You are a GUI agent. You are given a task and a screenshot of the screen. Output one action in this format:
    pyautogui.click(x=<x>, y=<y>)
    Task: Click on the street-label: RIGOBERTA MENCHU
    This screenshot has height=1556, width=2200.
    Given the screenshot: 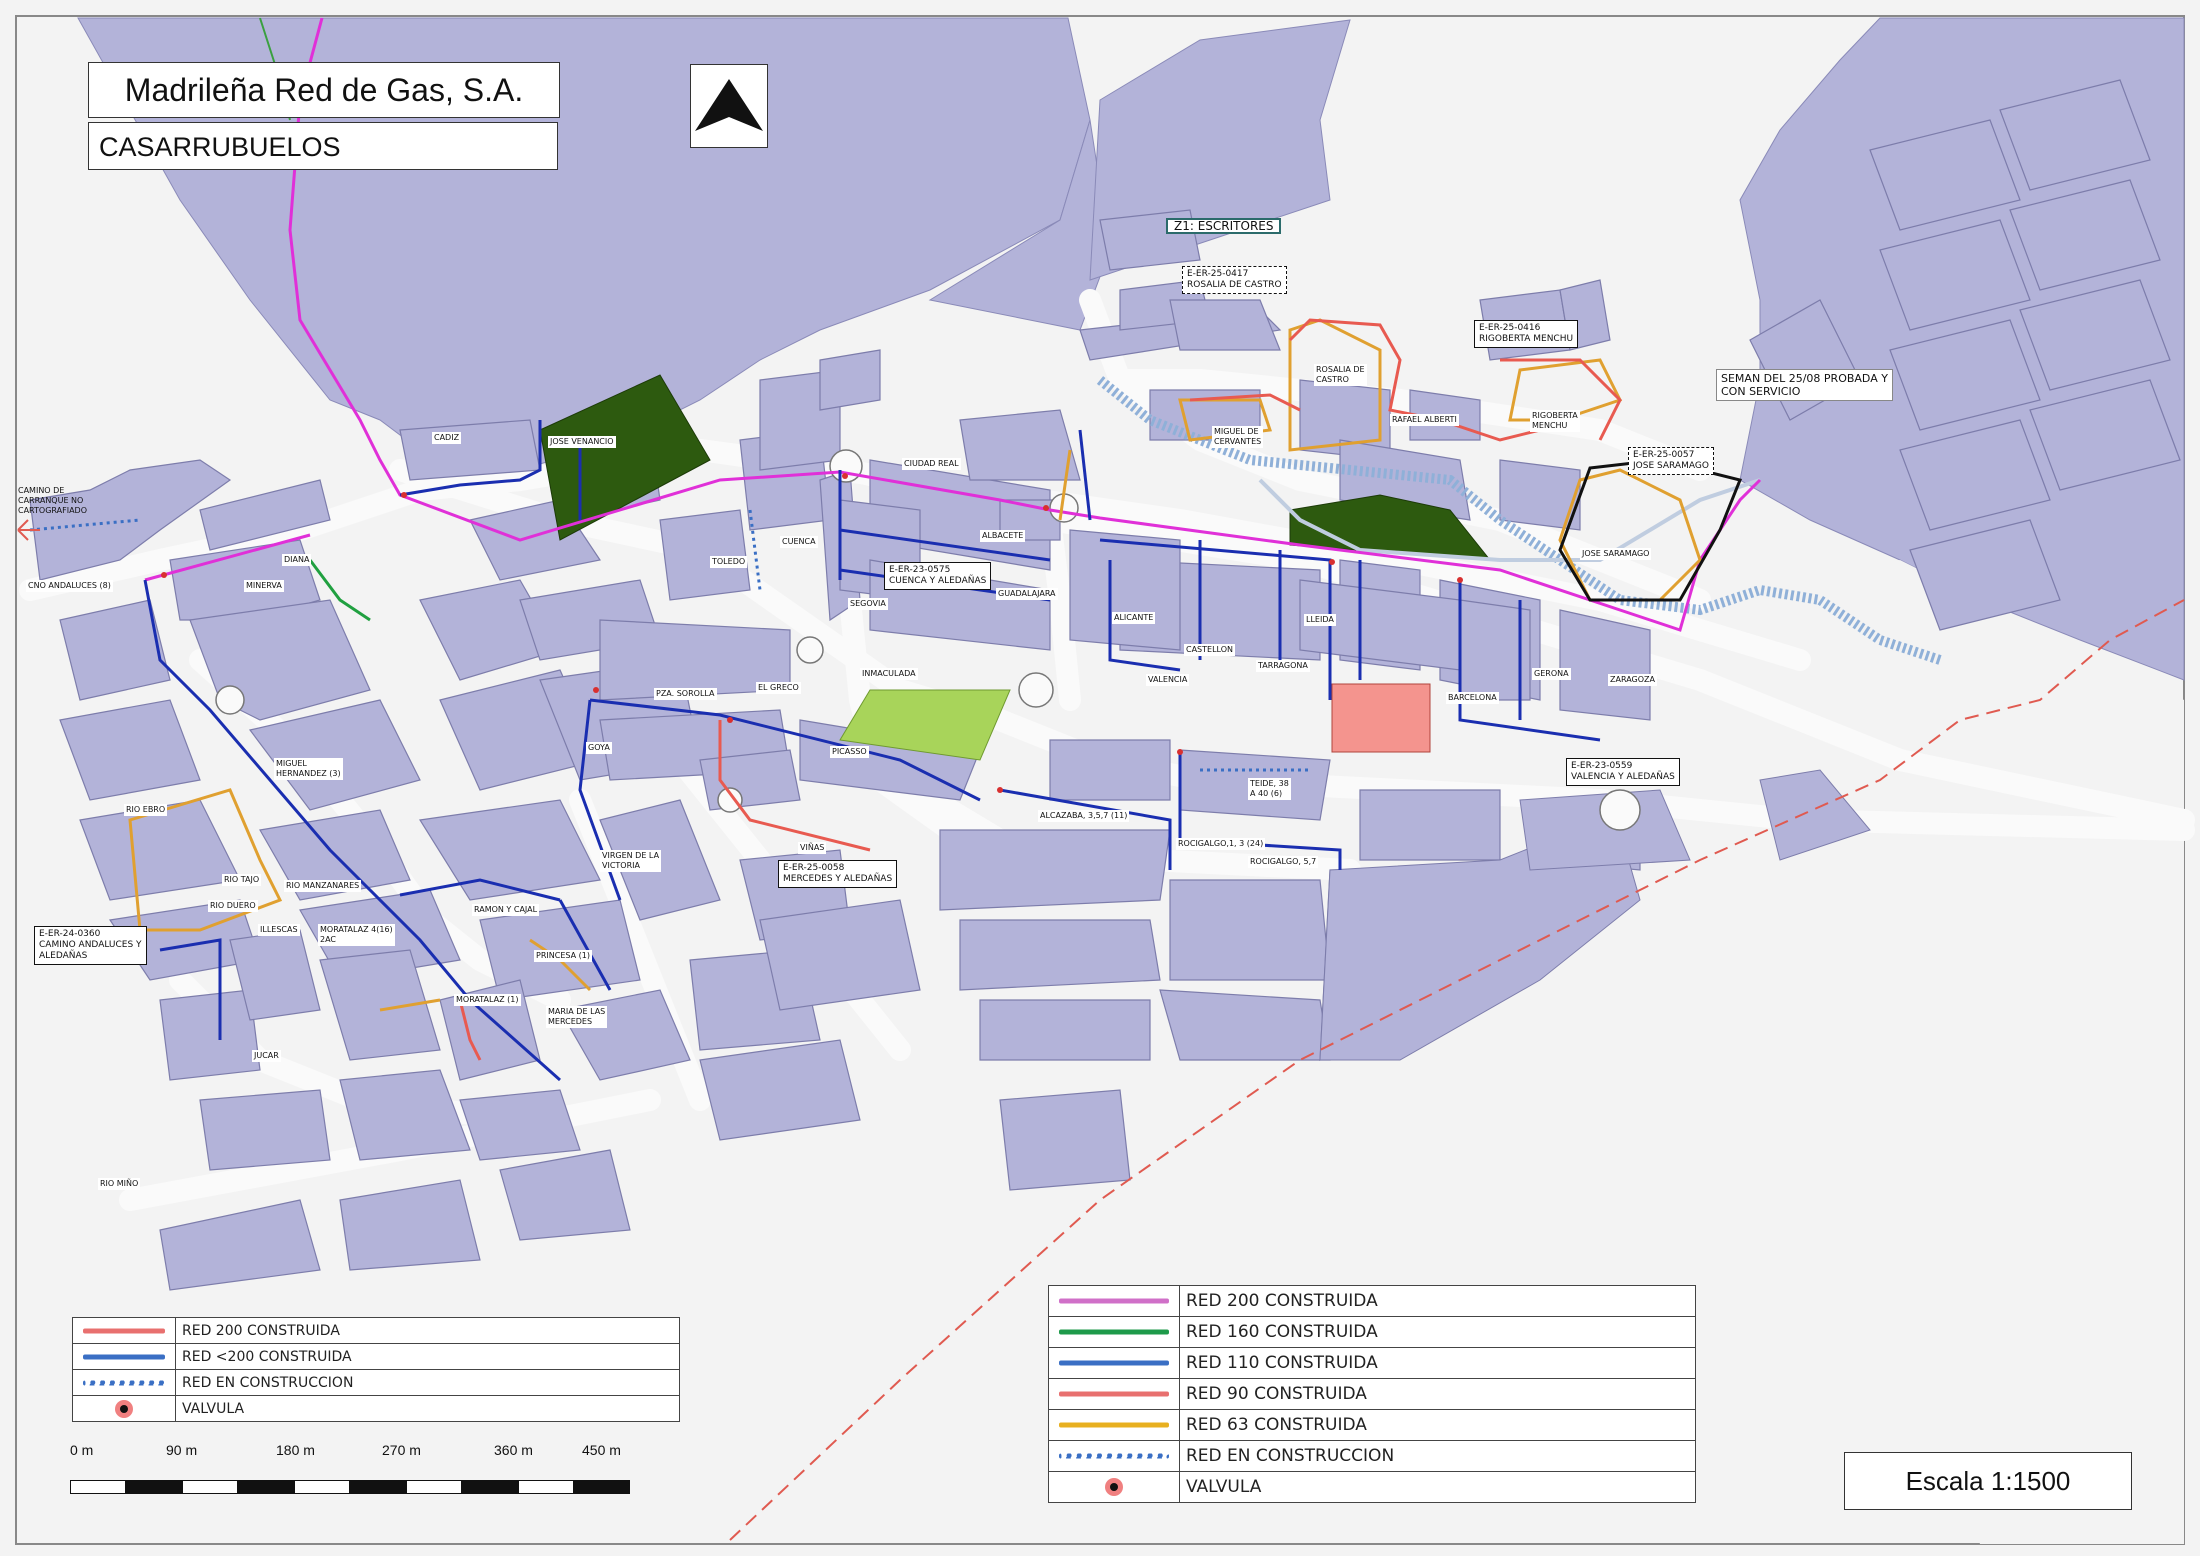 What is the action you would take?
    pyautogui.click(x=1555, y=421)
    